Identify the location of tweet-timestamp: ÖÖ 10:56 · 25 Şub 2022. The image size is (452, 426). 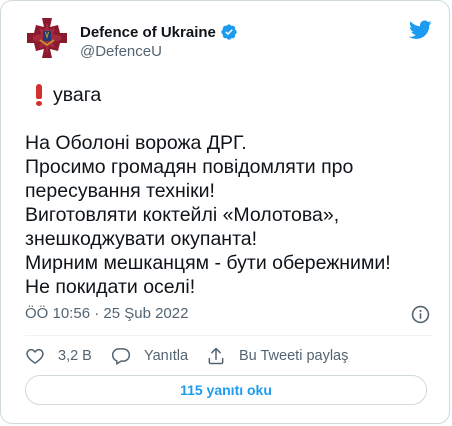
(106, 313).